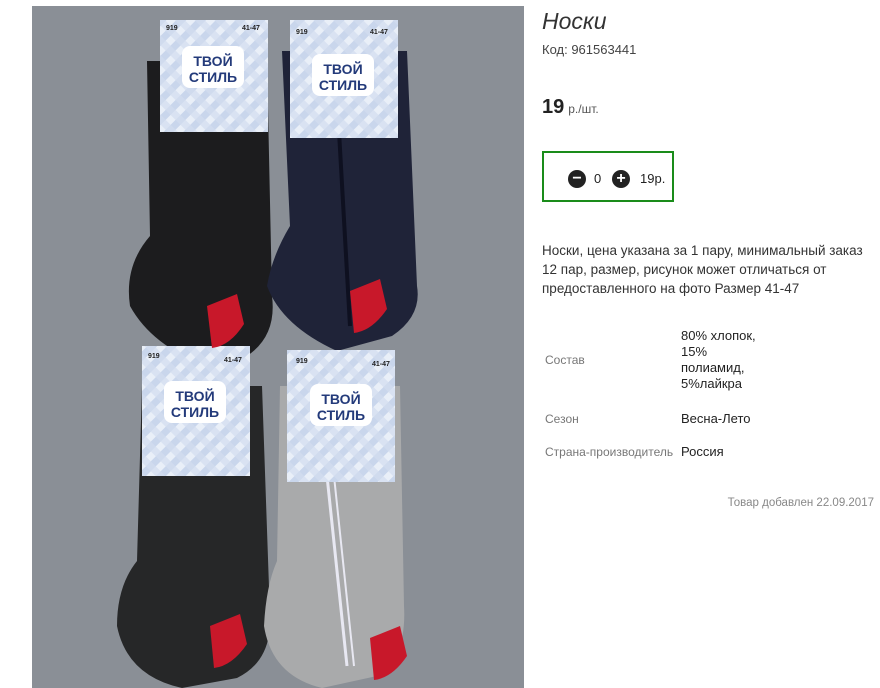 Image resolution: width=880 pixels, height=688 pixels. What do you see at coordinates (609, 452) in the screenshot?
I see `property-label: Страна-производитель` at bounding box center [609, 452].